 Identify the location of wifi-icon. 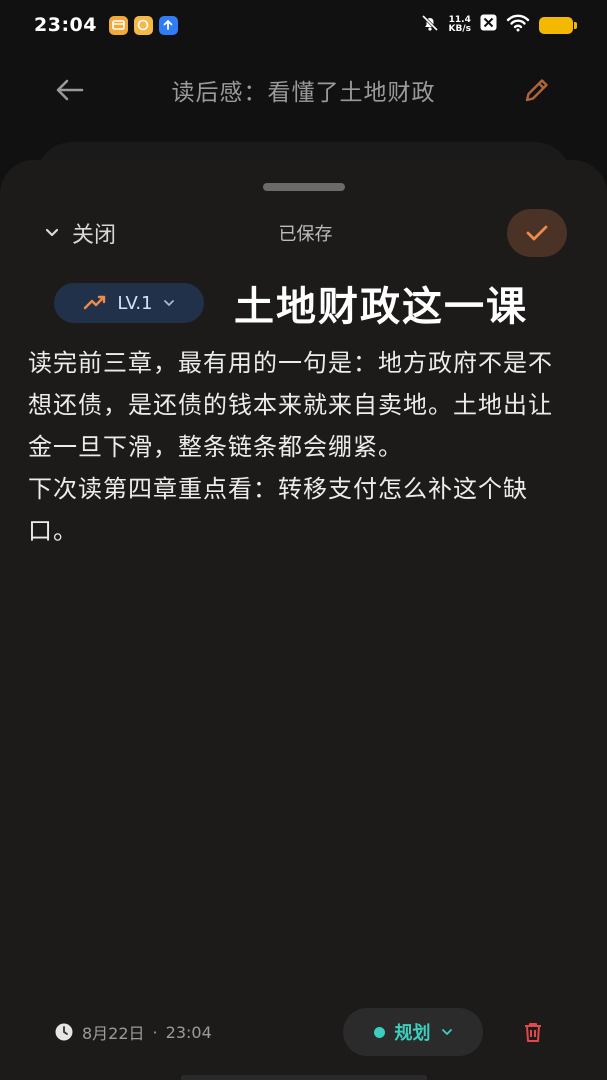
(518, 25).